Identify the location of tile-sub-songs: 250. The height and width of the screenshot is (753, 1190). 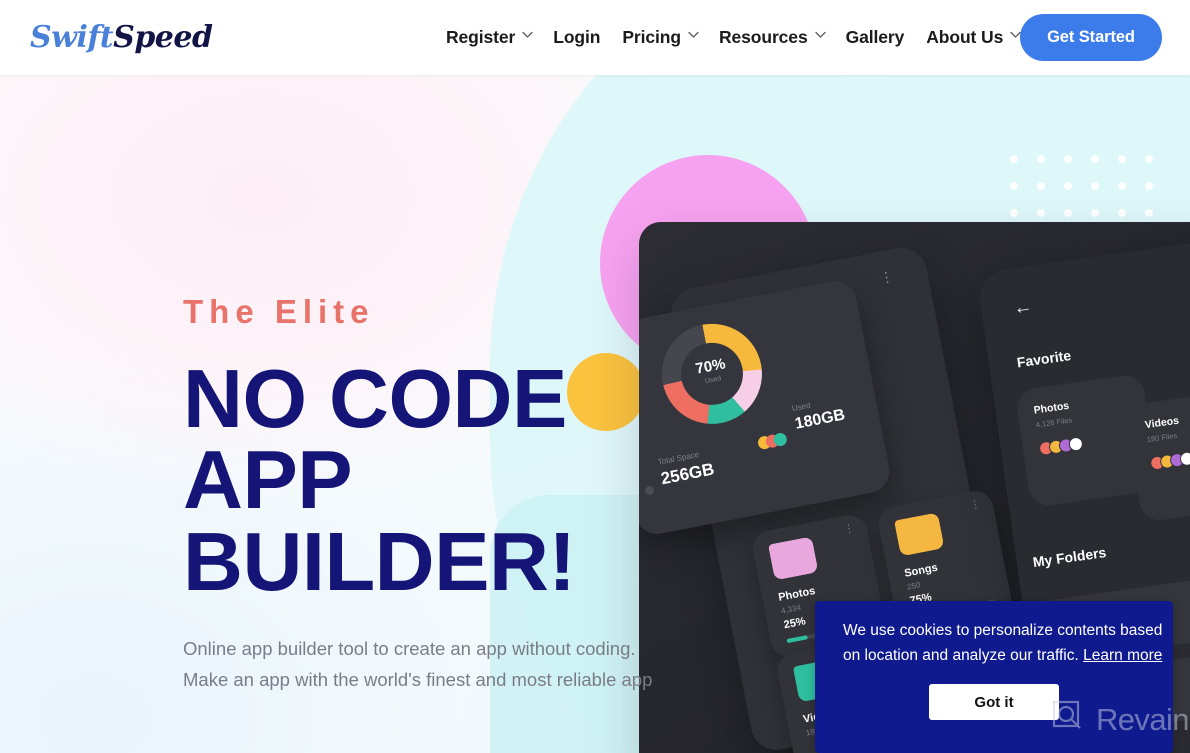
(914, 586).